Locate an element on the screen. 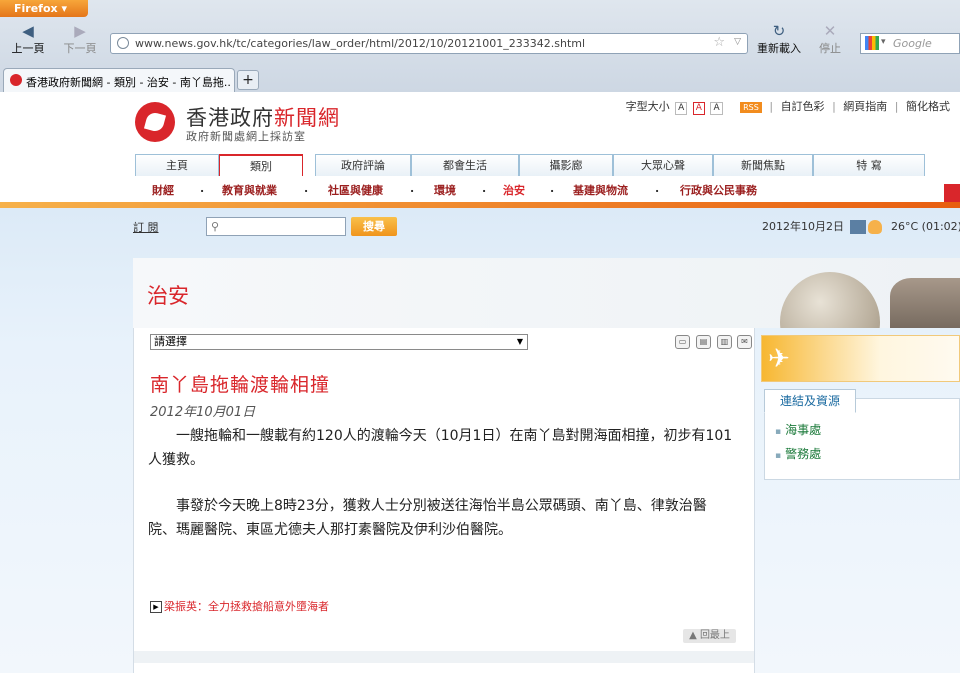  site-search-button: 搜尋 is located at coordinates (374, 226).